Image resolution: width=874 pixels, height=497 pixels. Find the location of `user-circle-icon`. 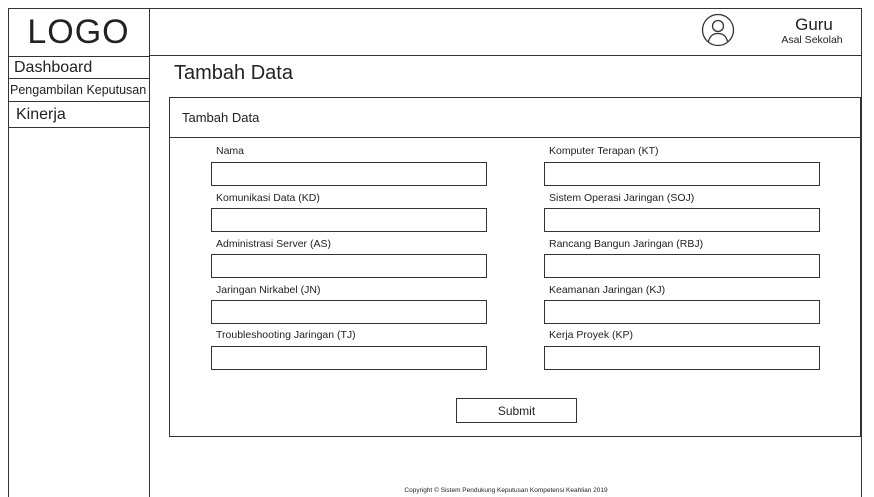

user-circle-icon is located at coordinates (718, 30).